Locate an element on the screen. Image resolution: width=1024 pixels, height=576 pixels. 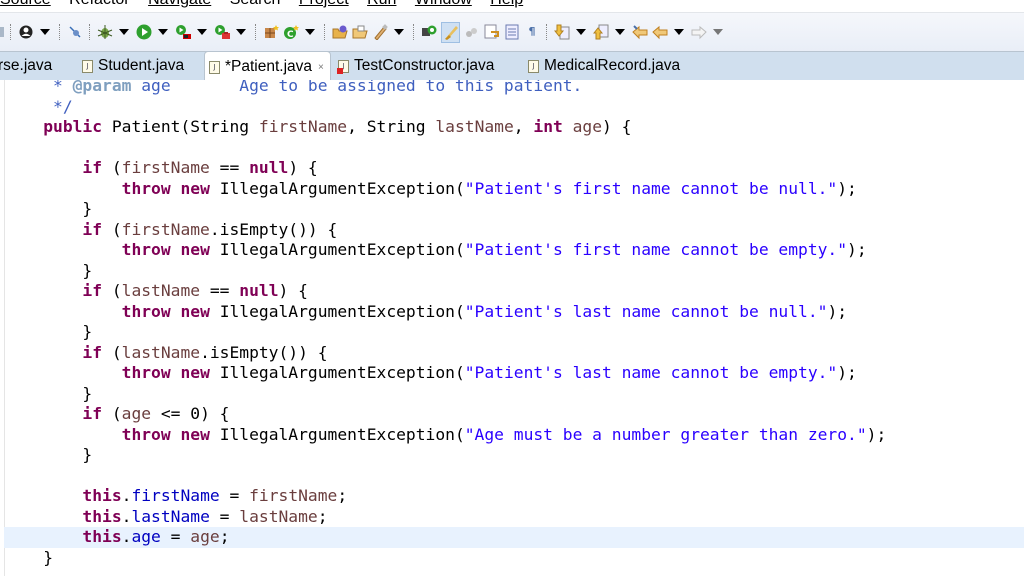
main-toolbar: C ¶ is located at coordinates (512, 31).